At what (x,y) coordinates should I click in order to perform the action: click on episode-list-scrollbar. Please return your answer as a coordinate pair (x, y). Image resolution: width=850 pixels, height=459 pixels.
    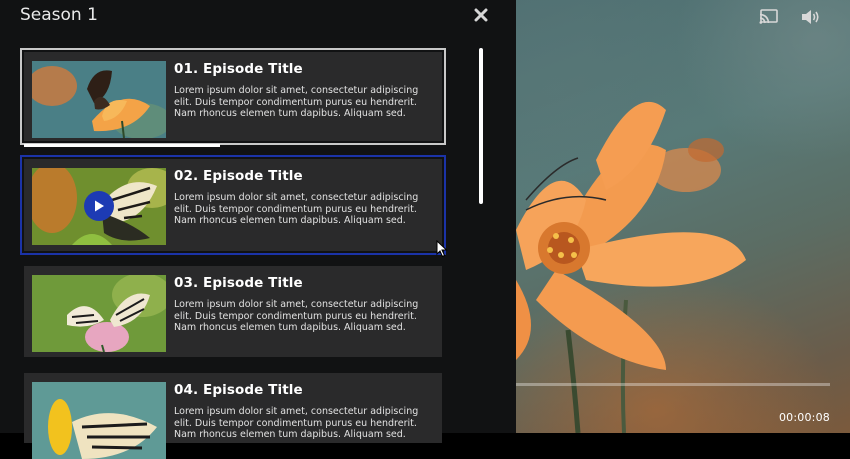
    Looking at the image, I should click on (481, 126).